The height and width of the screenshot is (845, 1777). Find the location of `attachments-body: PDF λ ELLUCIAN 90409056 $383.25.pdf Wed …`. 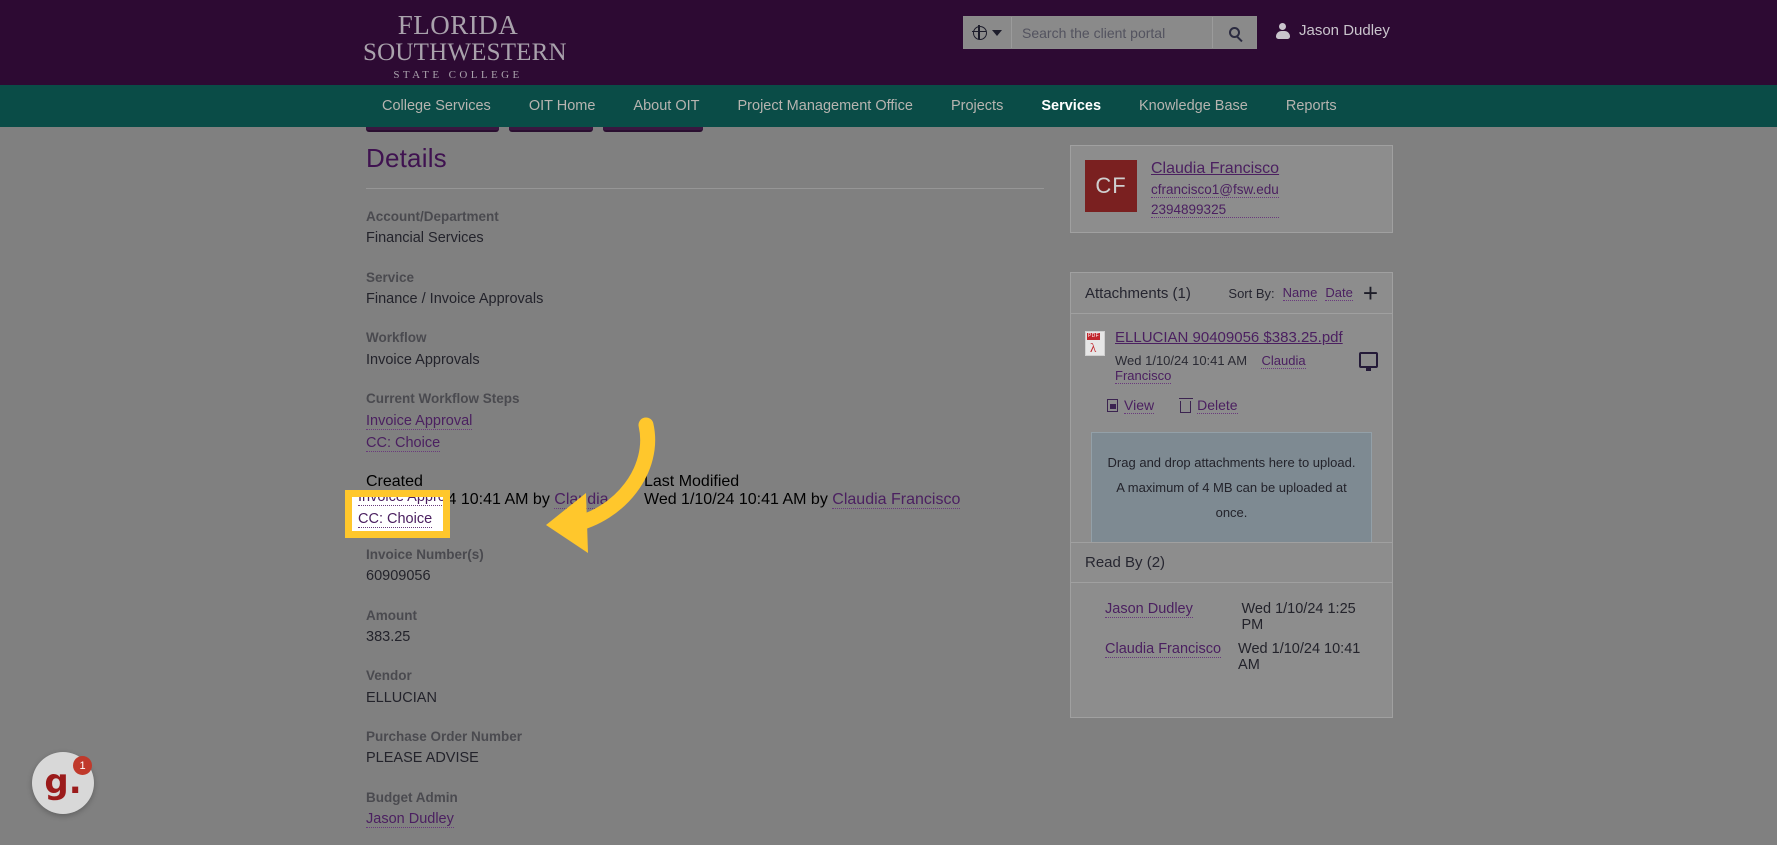

attachments-body: PDF λ ELLUCIAN 90409056 $383.25.pdf Wed … is located at coordinates (1231, 438).